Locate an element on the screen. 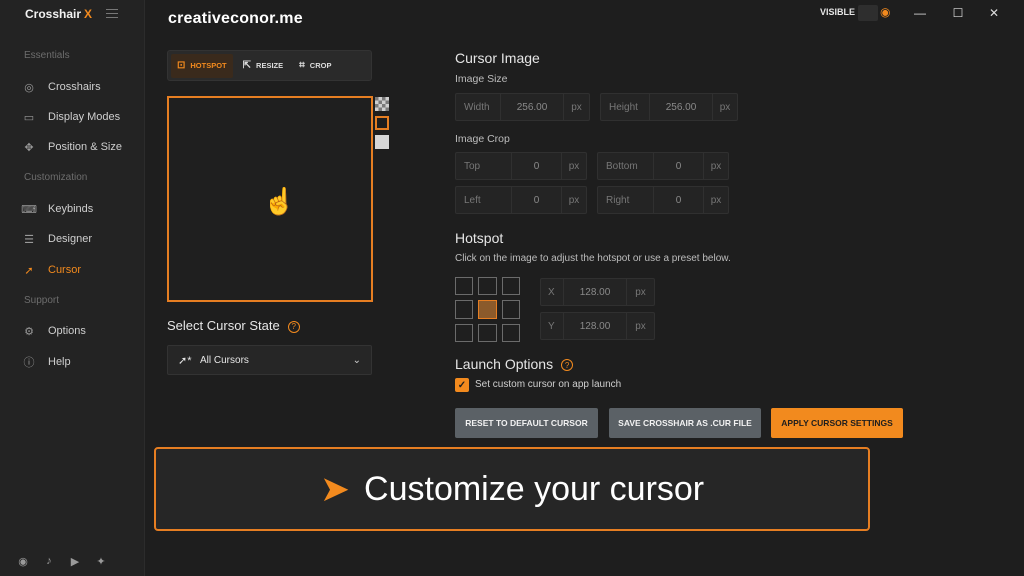  sidebar-item-designer: ☰ Designer is located at coordinates (57, 239).